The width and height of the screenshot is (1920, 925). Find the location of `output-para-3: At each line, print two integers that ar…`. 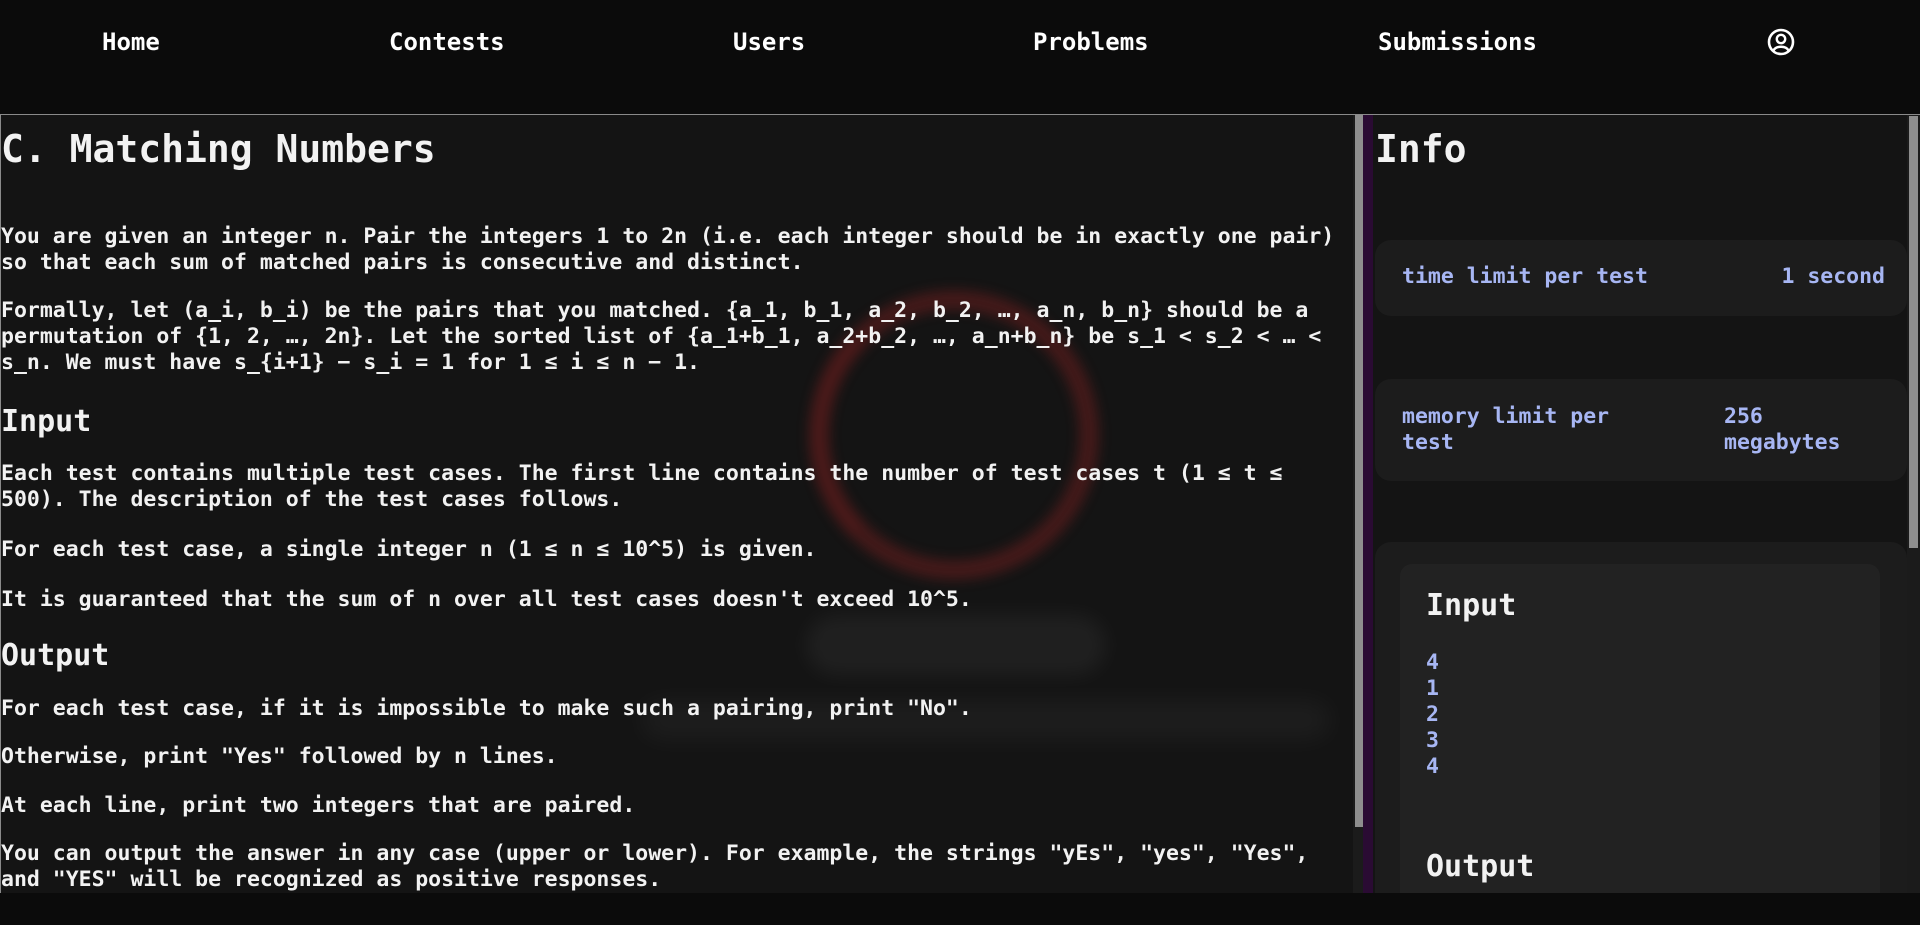

output-para-3: At each line, print two integers that ar… is located at coordinates (318, 805).